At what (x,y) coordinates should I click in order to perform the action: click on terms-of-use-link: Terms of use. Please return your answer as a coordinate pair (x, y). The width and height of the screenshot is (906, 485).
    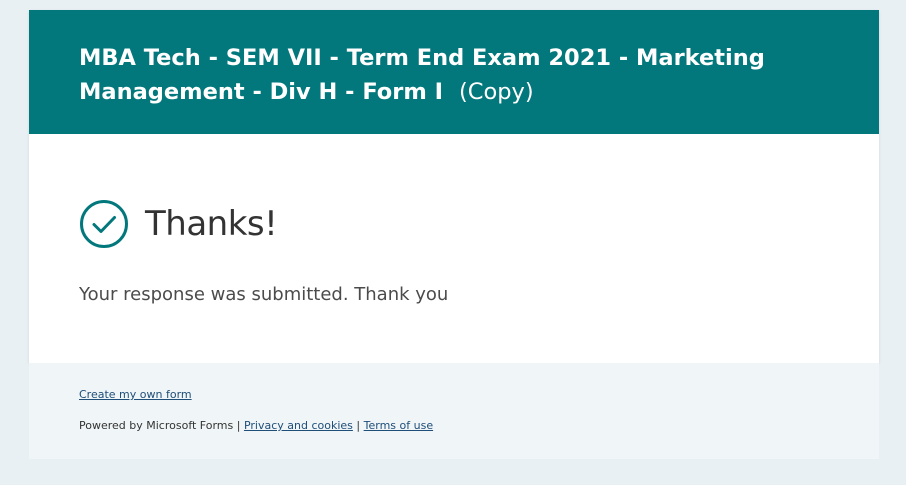
    Looking at the image, I should click on (398, 425).